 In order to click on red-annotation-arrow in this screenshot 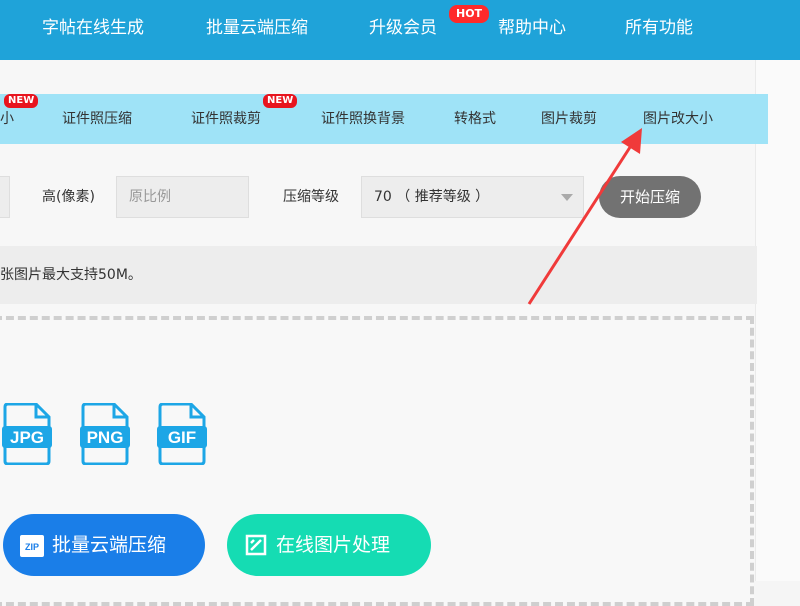, I will do `click(584, 216)`.